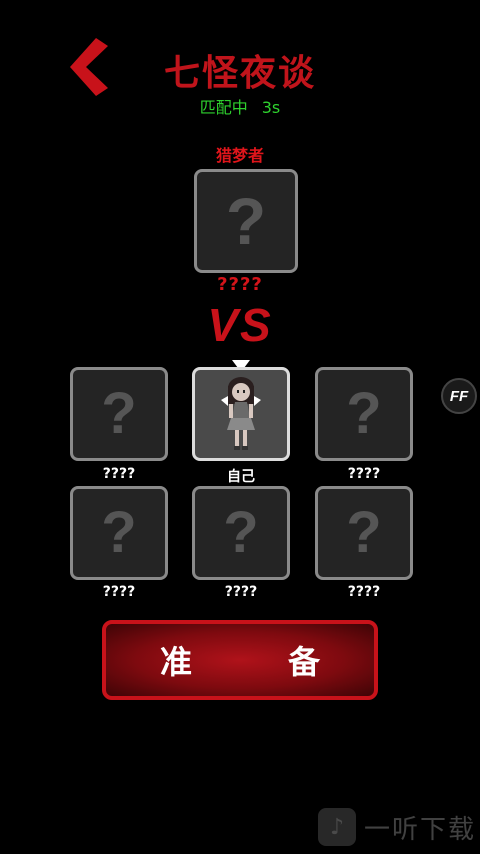 The image size is (480, 854). What do you see at coordinates (176, 662) in the screenshot?
I see `ready-label-left: 准` at bounding box center [176, 662].